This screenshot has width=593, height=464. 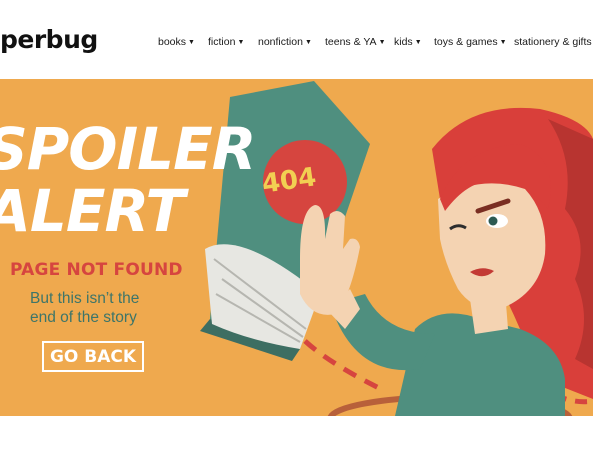 I want to click on nav-item-label: fiction, so click(x=222, y=42).